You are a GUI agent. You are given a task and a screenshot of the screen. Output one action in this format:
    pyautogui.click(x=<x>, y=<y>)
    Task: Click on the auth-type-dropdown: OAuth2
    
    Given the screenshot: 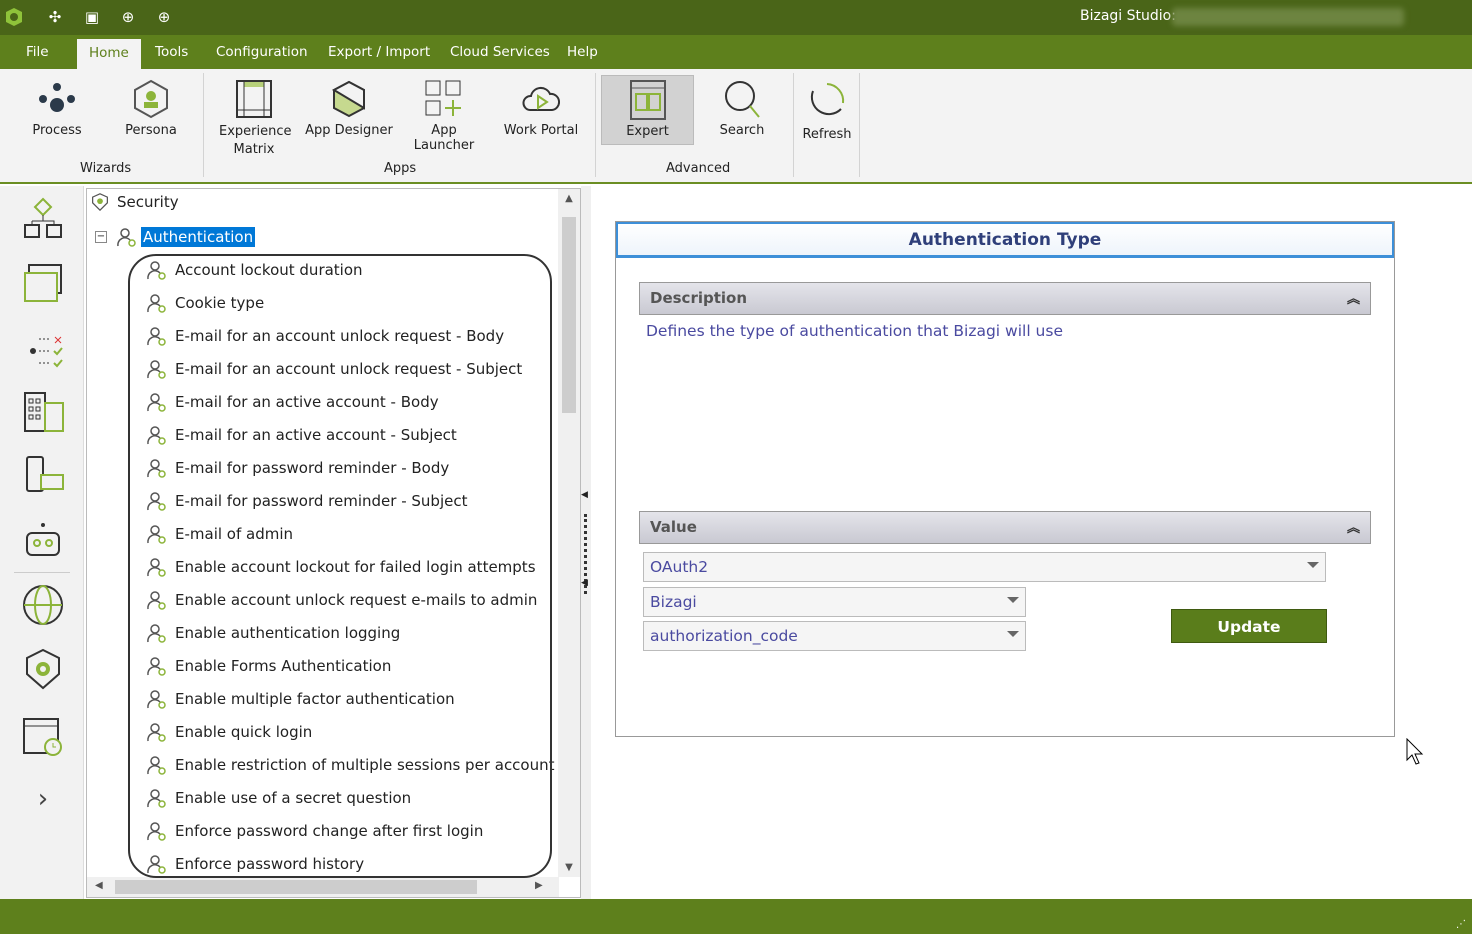 What is the action you would take?
    pyautogui.click(x=984, y=567)
    